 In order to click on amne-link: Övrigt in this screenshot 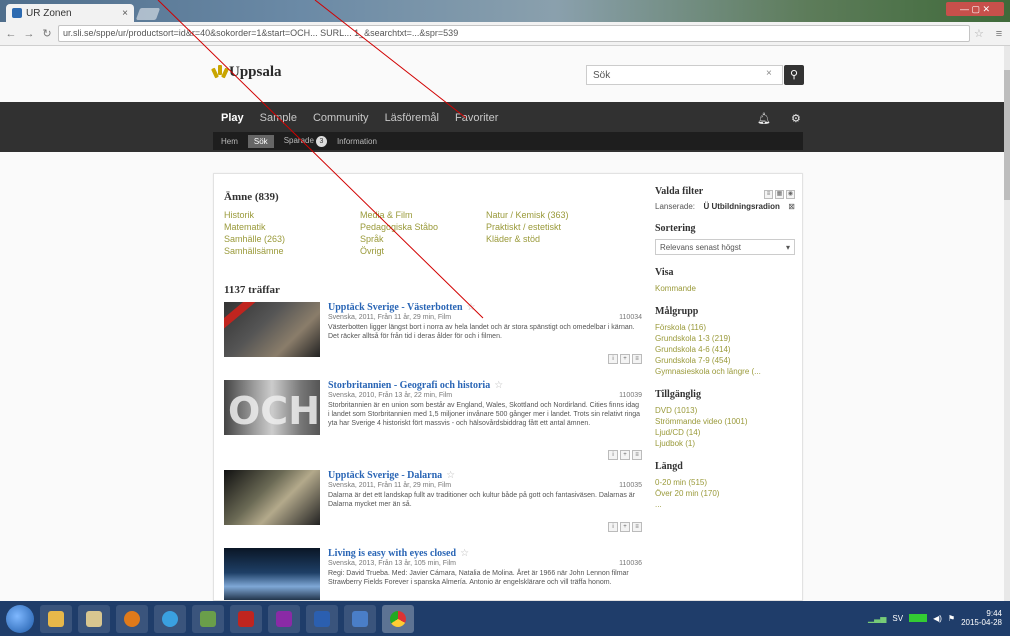, I will do `click(423, 251)`.